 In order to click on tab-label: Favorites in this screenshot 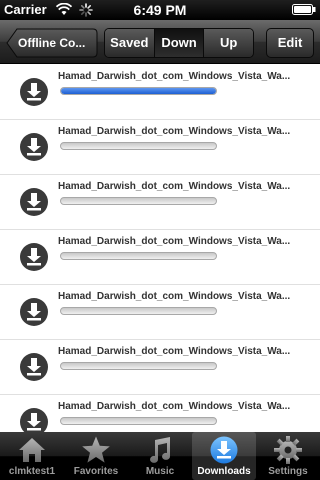, I will do `click(96, 471)`.